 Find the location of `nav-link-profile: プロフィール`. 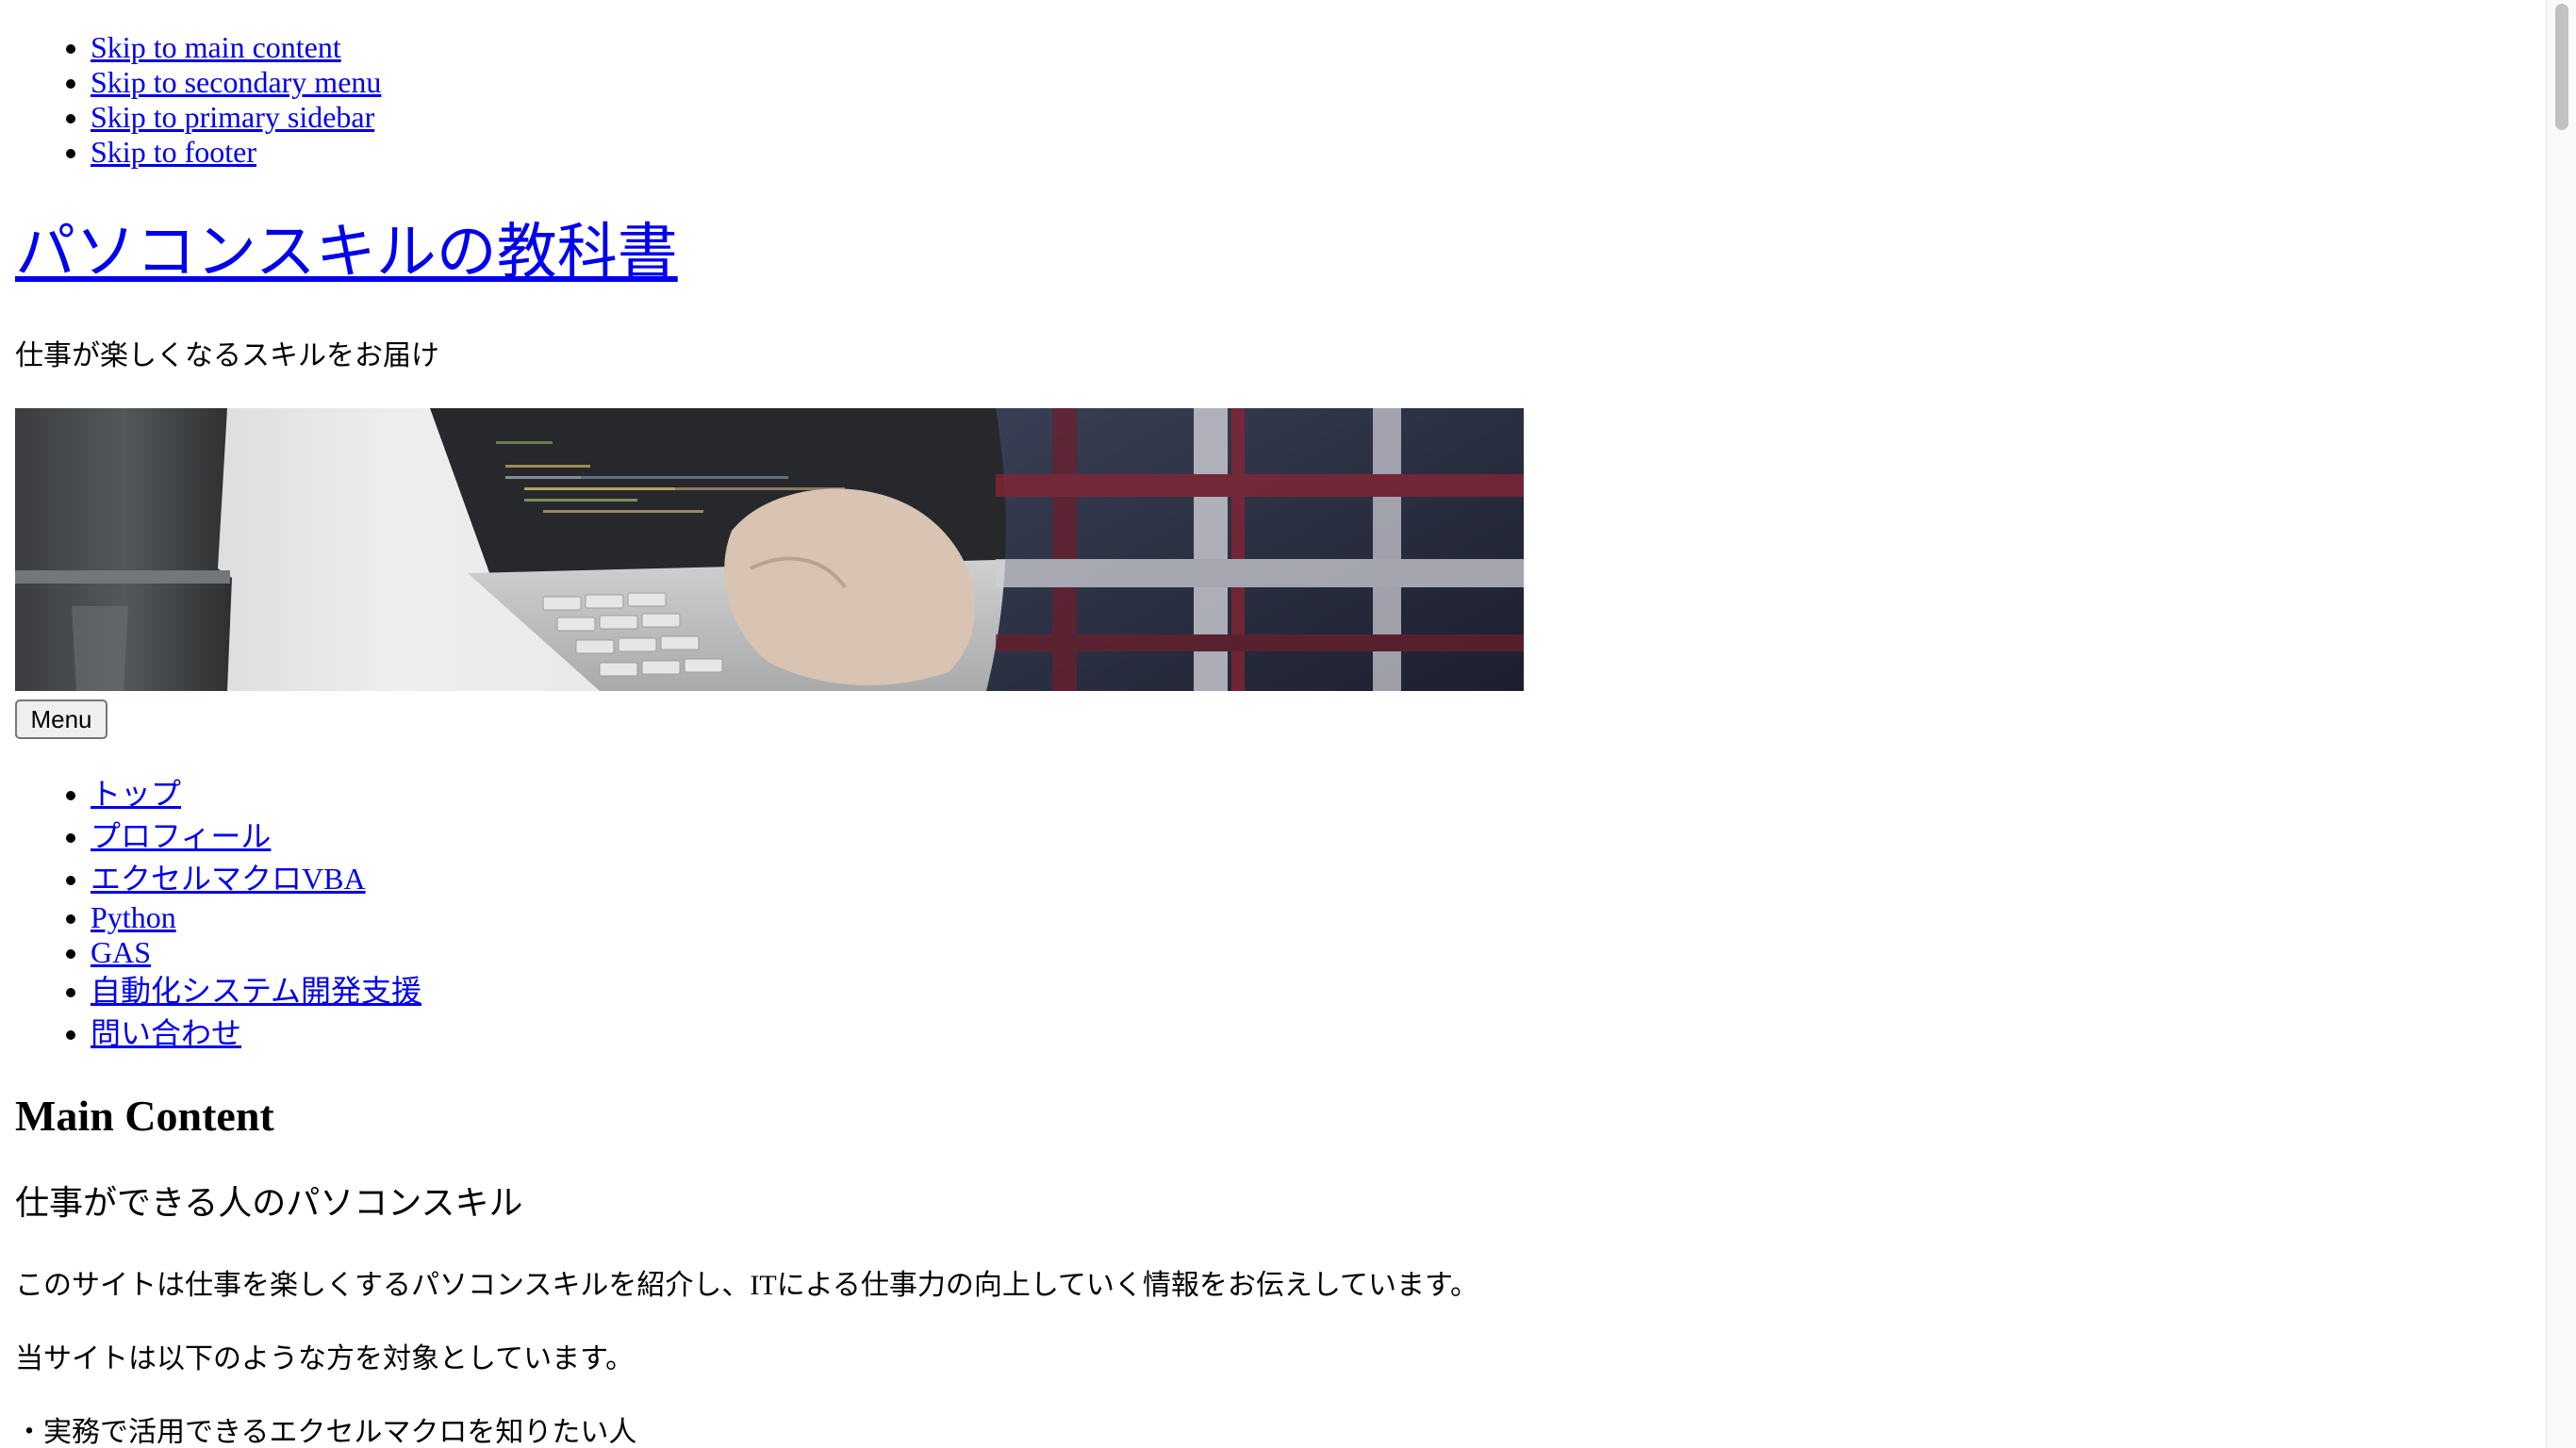

nav-link-profile: プロフィール is located at coordinates (181, 836).